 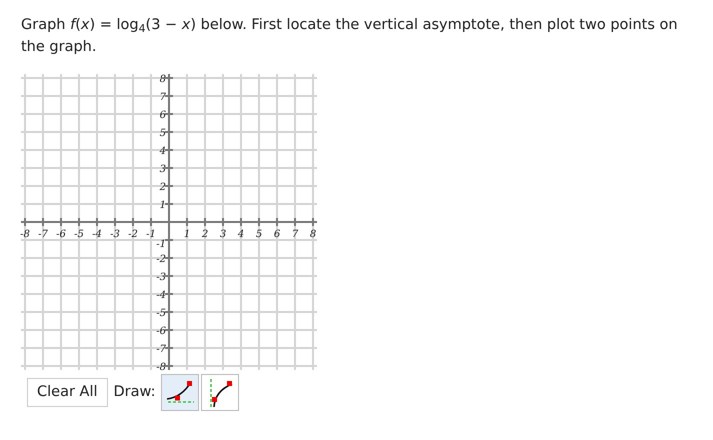 I want to click on log-curve-tool, so click(x=220, y=392).